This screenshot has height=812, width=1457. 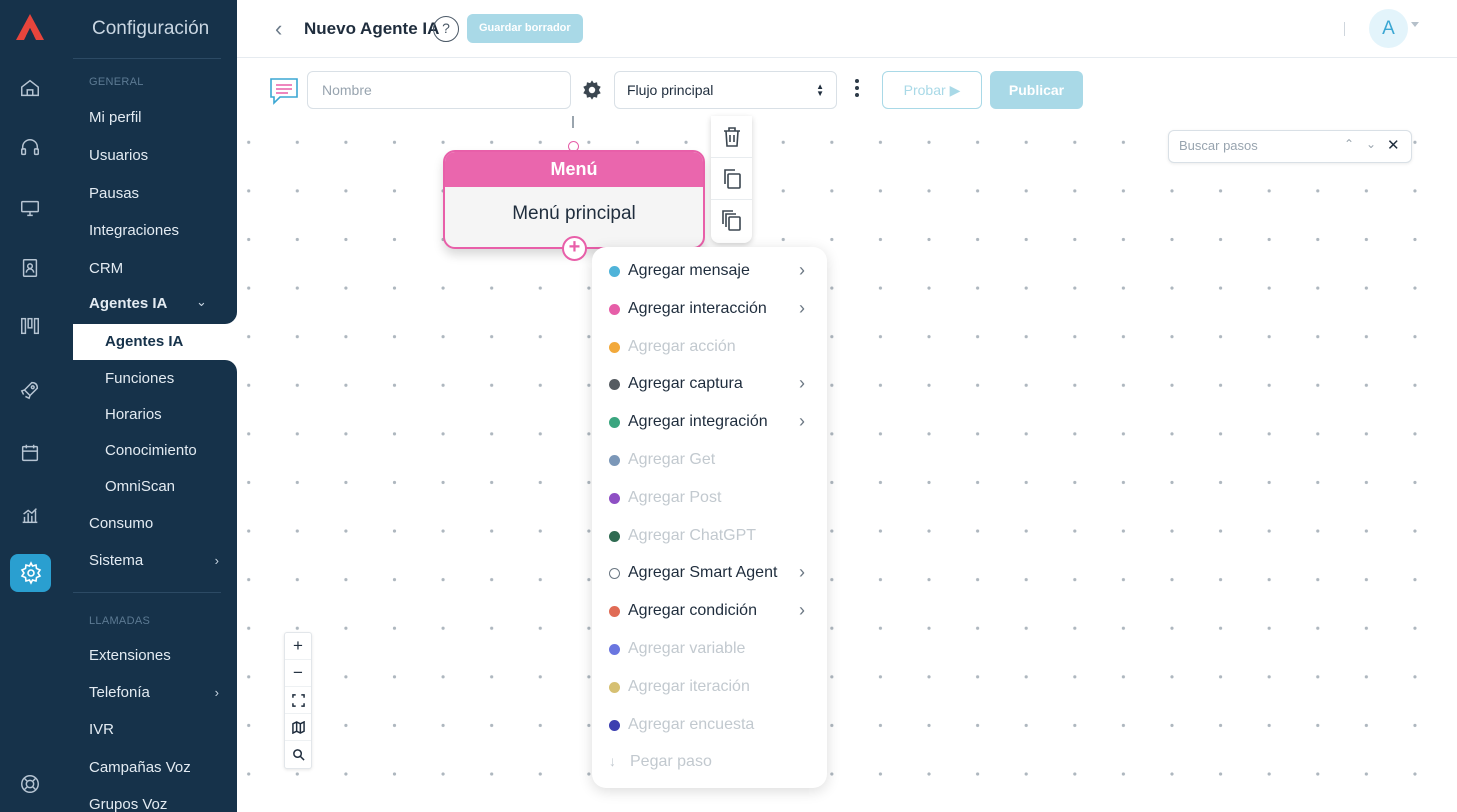 I want to click on menu-item-agregar-encuesta: Agregar encuesta, so click(x=709, y=725).